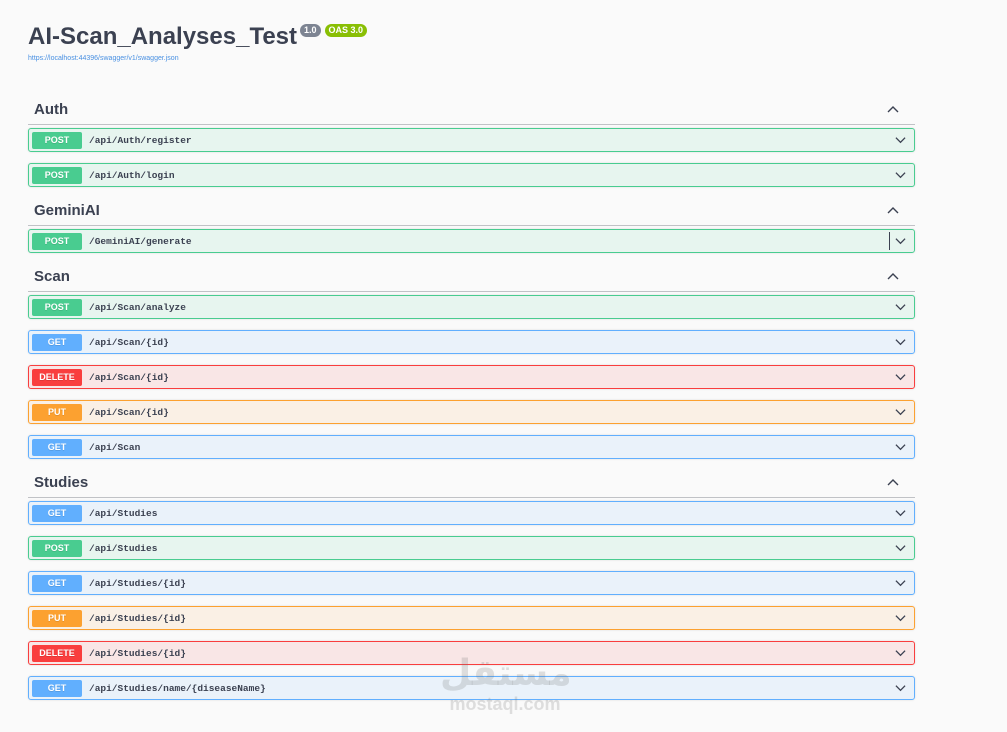 This screenshot has height=732, width=1007. I want to click on tag-header: Scan, so click(471, 276).